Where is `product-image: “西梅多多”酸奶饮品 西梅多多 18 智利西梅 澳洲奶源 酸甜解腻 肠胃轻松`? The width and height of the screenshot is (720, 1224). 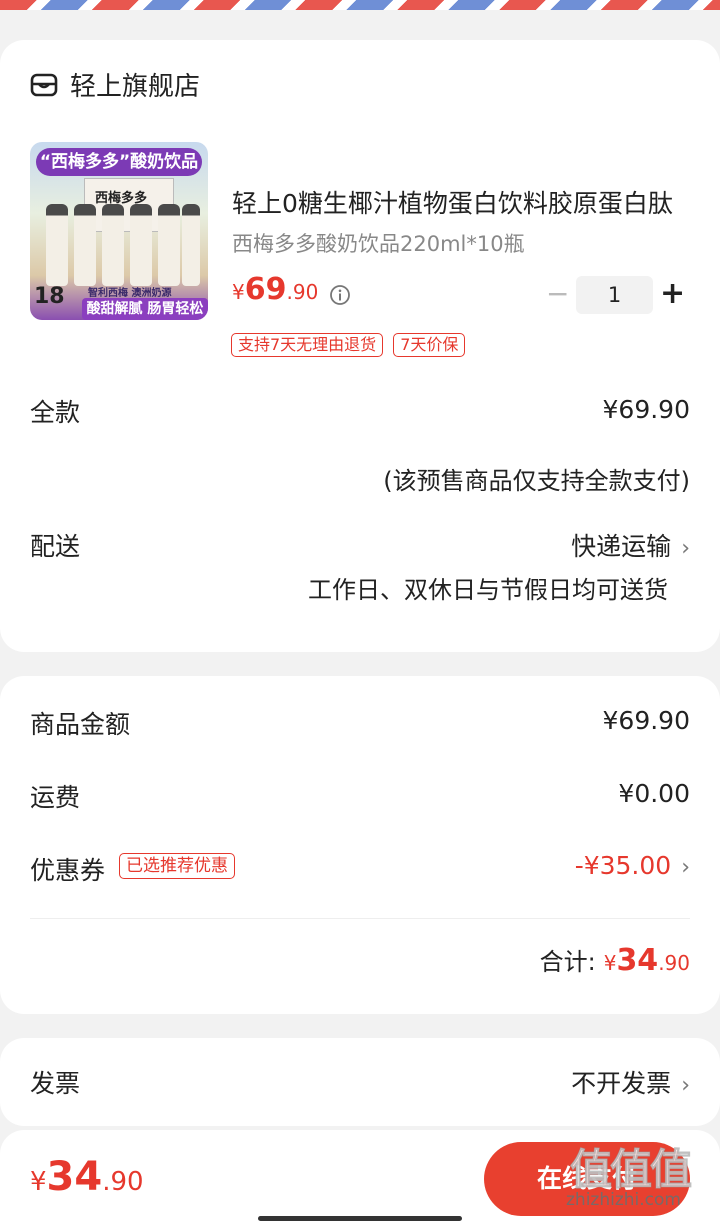 product-image: “西梅多多”酸奶饮品 西梅多多 18 智利西梅 澳洲奶源 酸甜解腻 肠胃轻松 is located at coordinates (119, 231).